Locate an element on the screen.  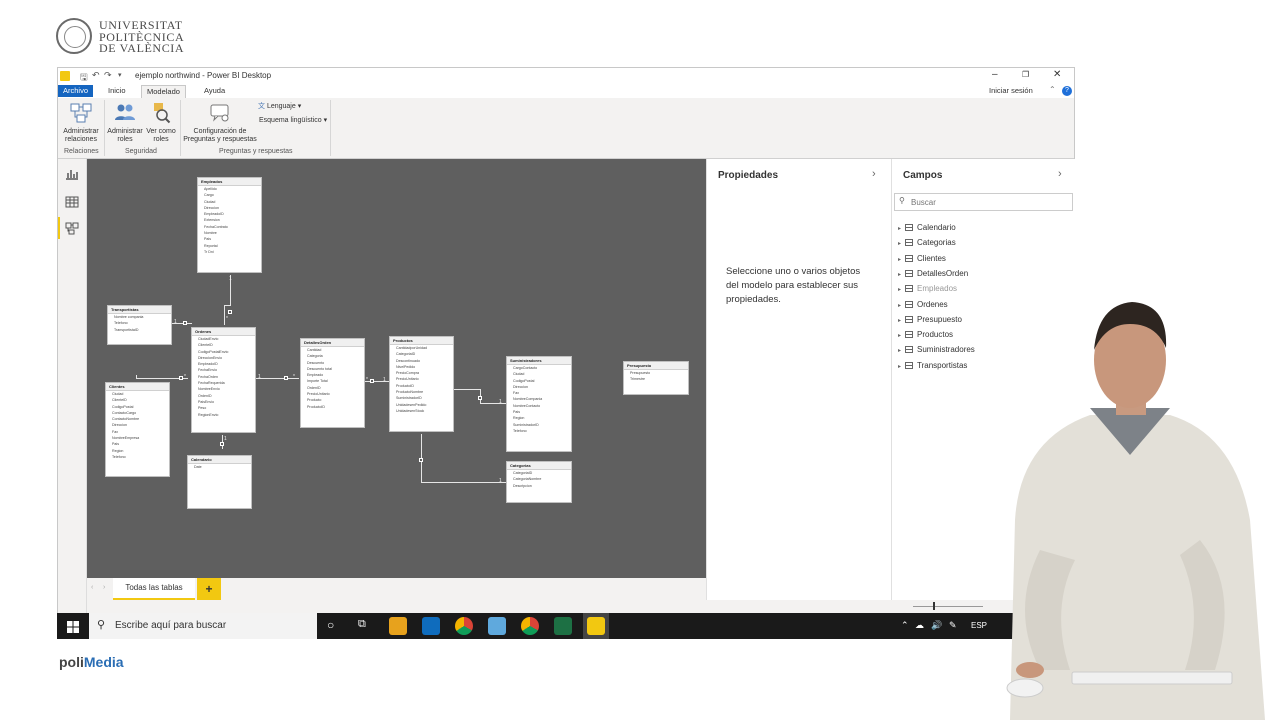
file-explorer-icon is located at coordinates (398, 626).